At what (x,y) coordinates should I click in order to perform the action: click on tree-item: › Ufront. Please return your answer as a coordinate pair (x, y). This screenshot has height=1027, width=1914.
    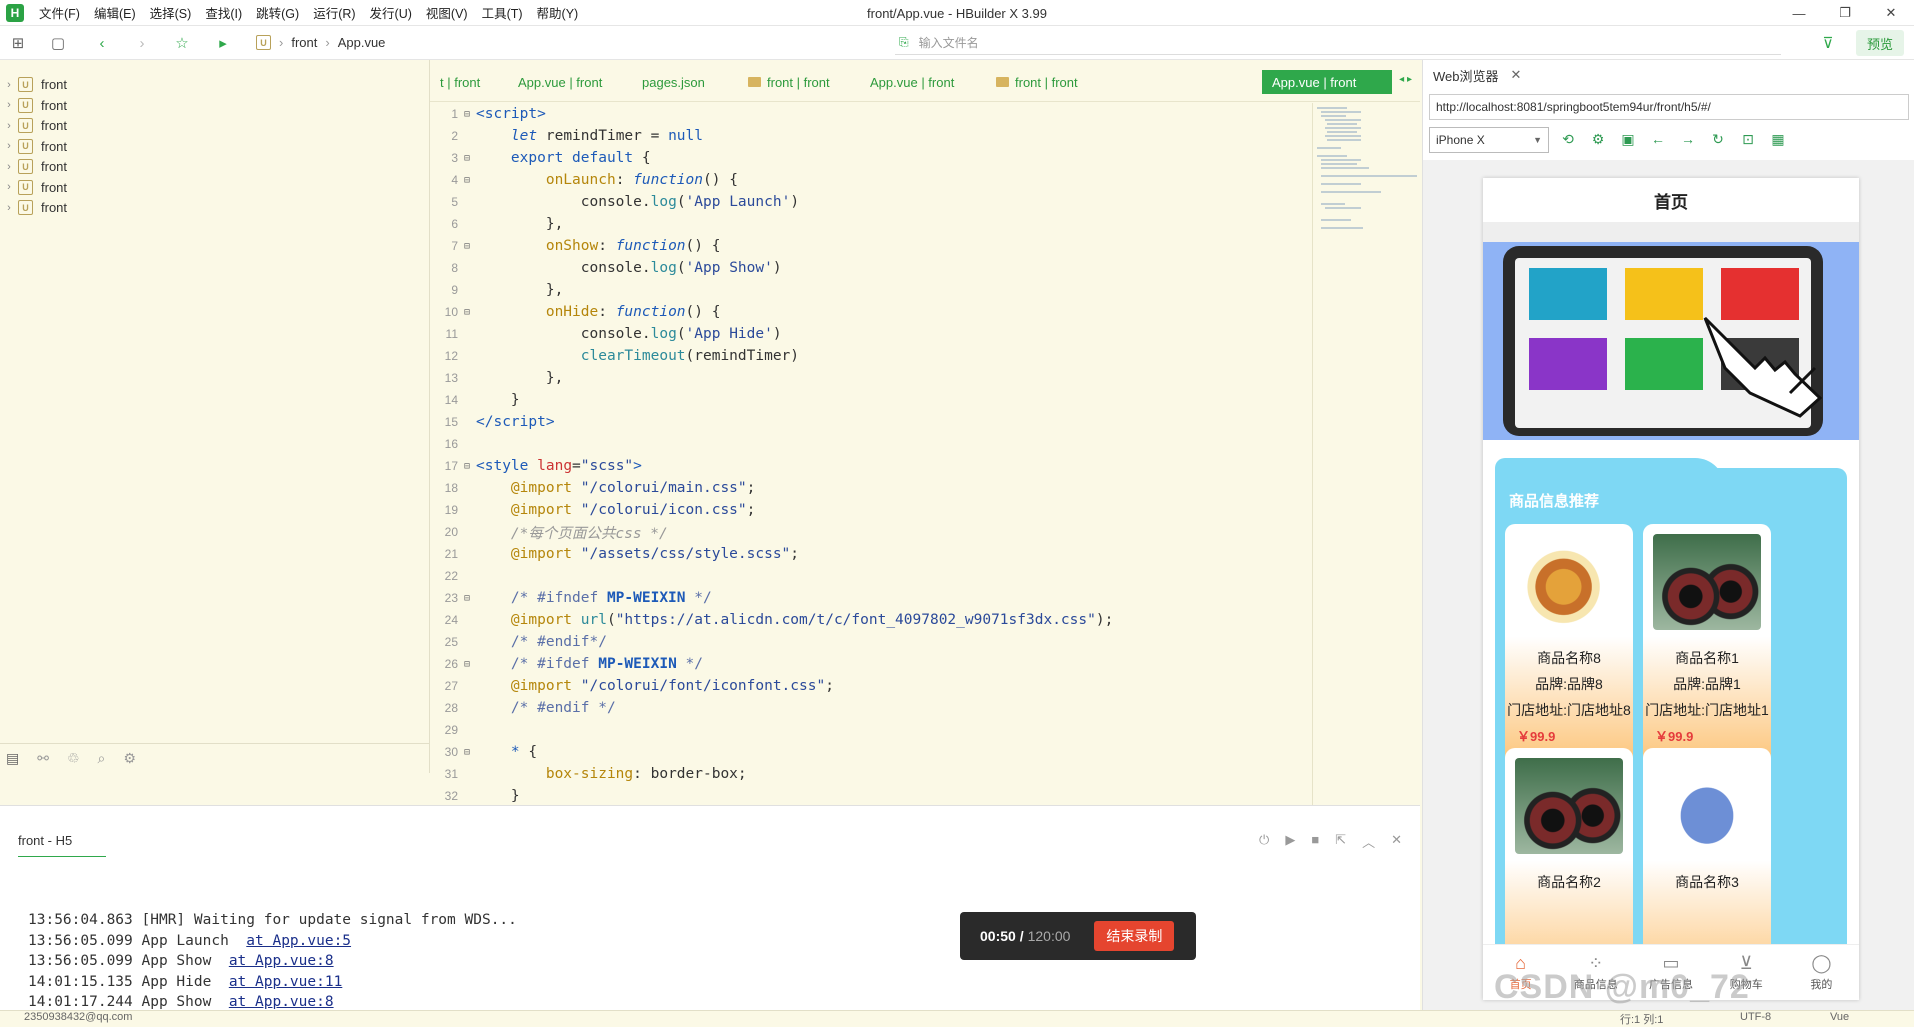
    Looking at the image, I should click on (215, 207).